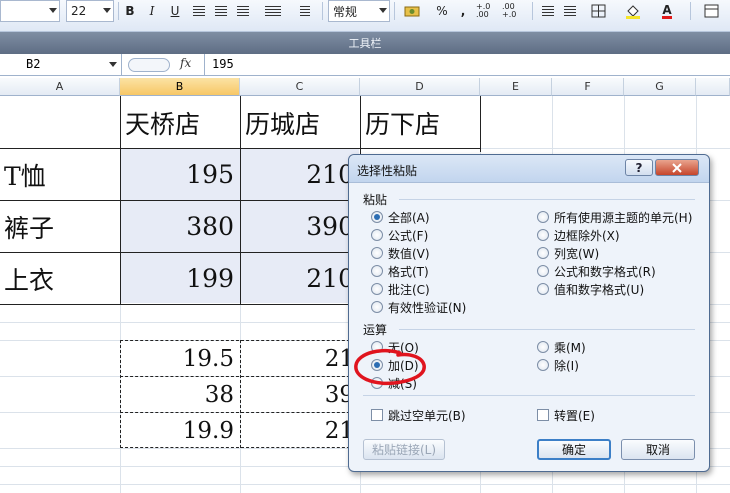 Image resolution: width=730 pixels, height=493 pixels. I want to click on radio-op-multiply: 乘(M), so click(561, 347).